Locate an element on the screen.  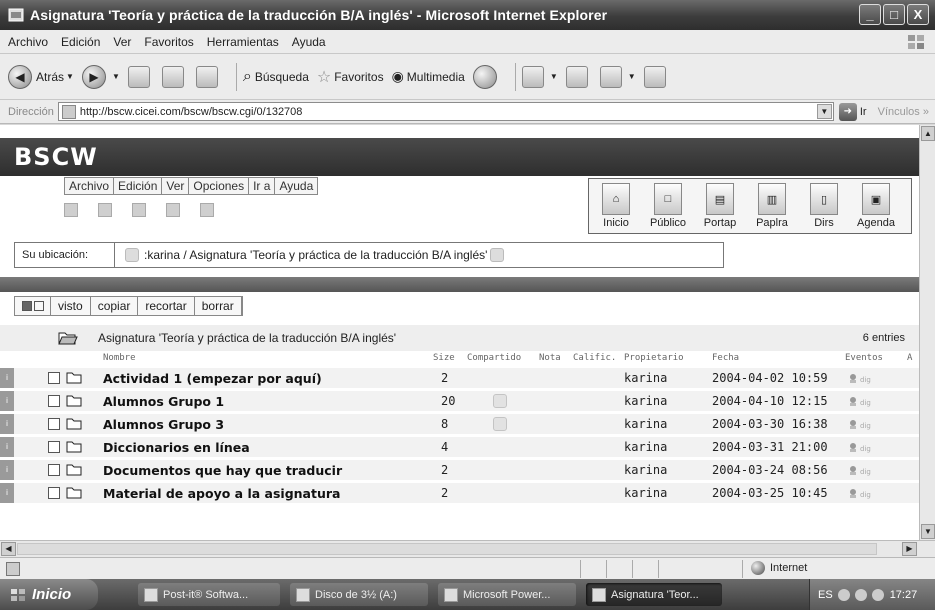
action-copiar: copiar is located at coordinates (115, 306).